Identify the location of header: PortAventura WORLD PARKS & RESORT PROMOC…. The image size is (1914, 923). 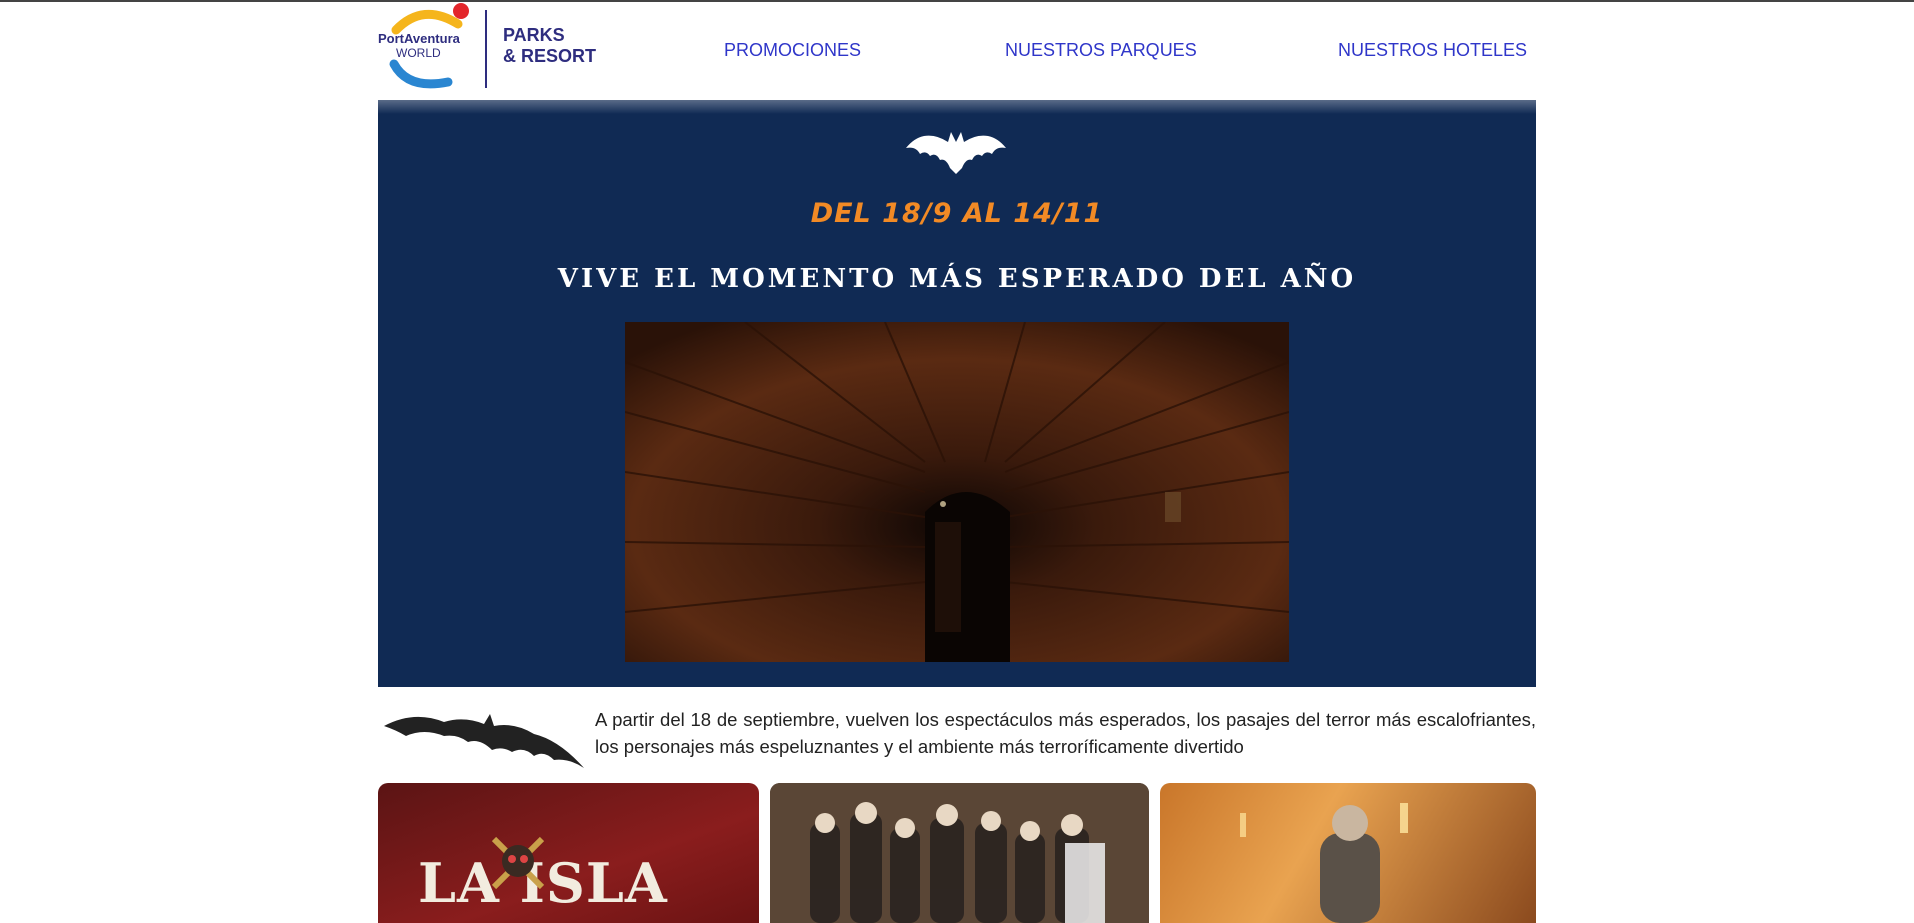
(957, 51).